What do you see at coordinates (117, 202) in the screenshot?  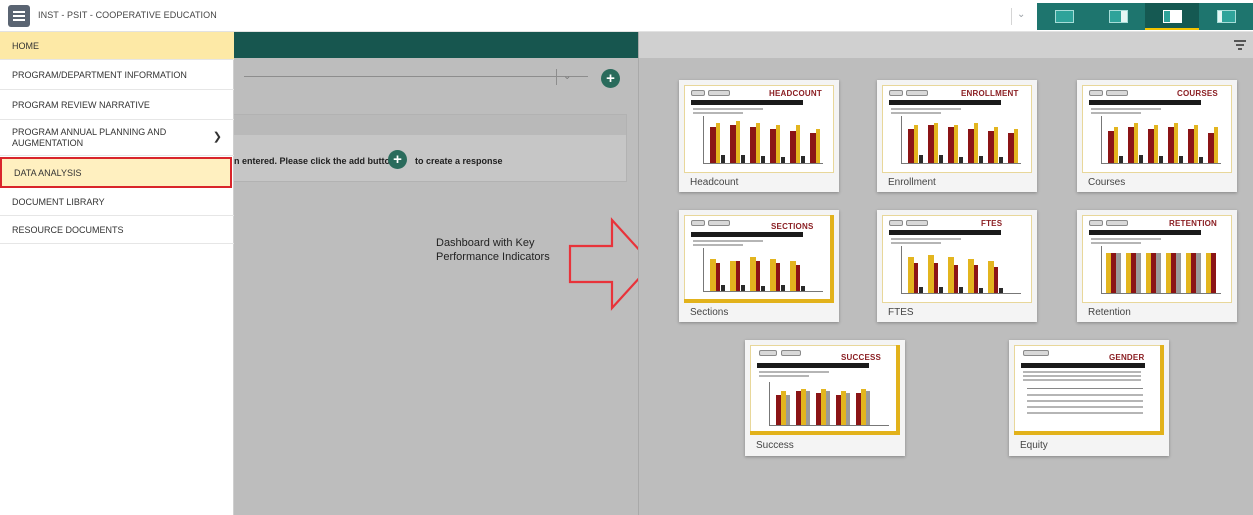 I see `sidebar-item-document-library: DOCUMENT LIBRARY` at bounding box center [117, 202].